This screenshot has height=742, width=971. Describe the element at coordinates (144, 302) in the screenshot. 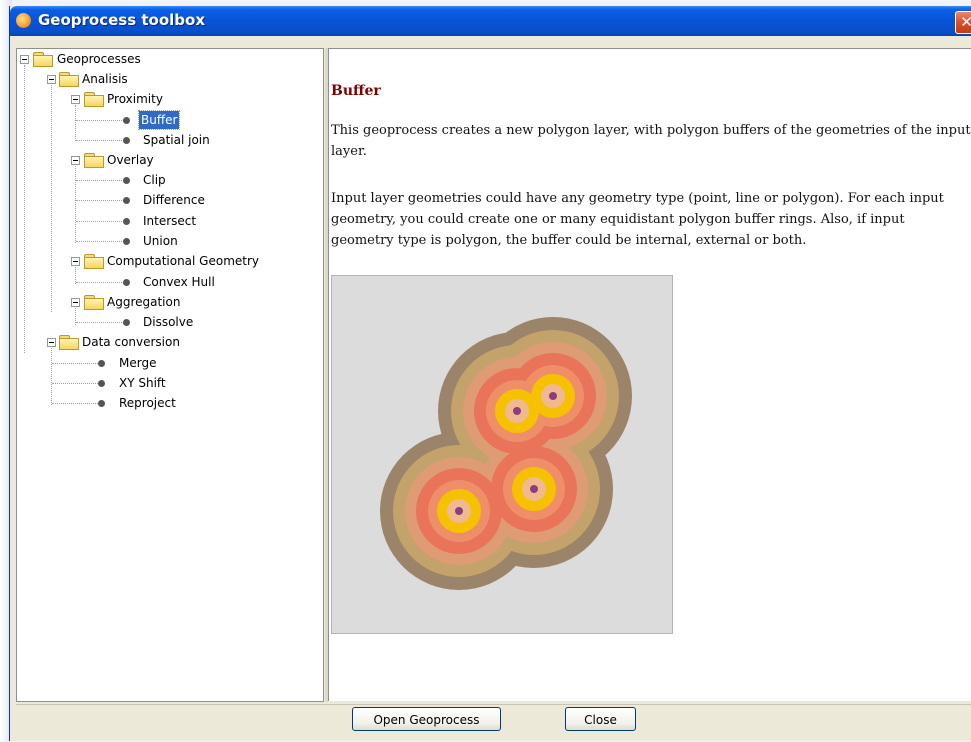

I see `tree-label: Aggregation` at that location.